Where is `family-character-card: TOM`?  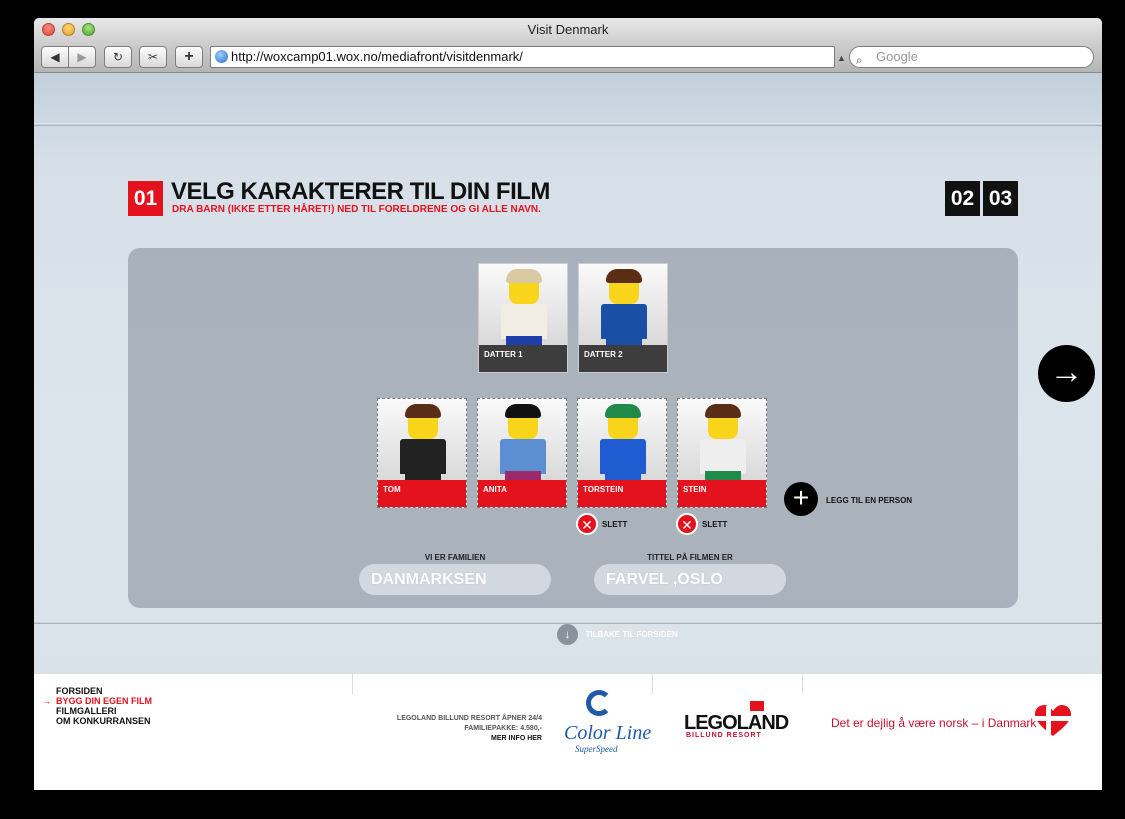 family-character-card: TOM is located at coordinates (422, 453).